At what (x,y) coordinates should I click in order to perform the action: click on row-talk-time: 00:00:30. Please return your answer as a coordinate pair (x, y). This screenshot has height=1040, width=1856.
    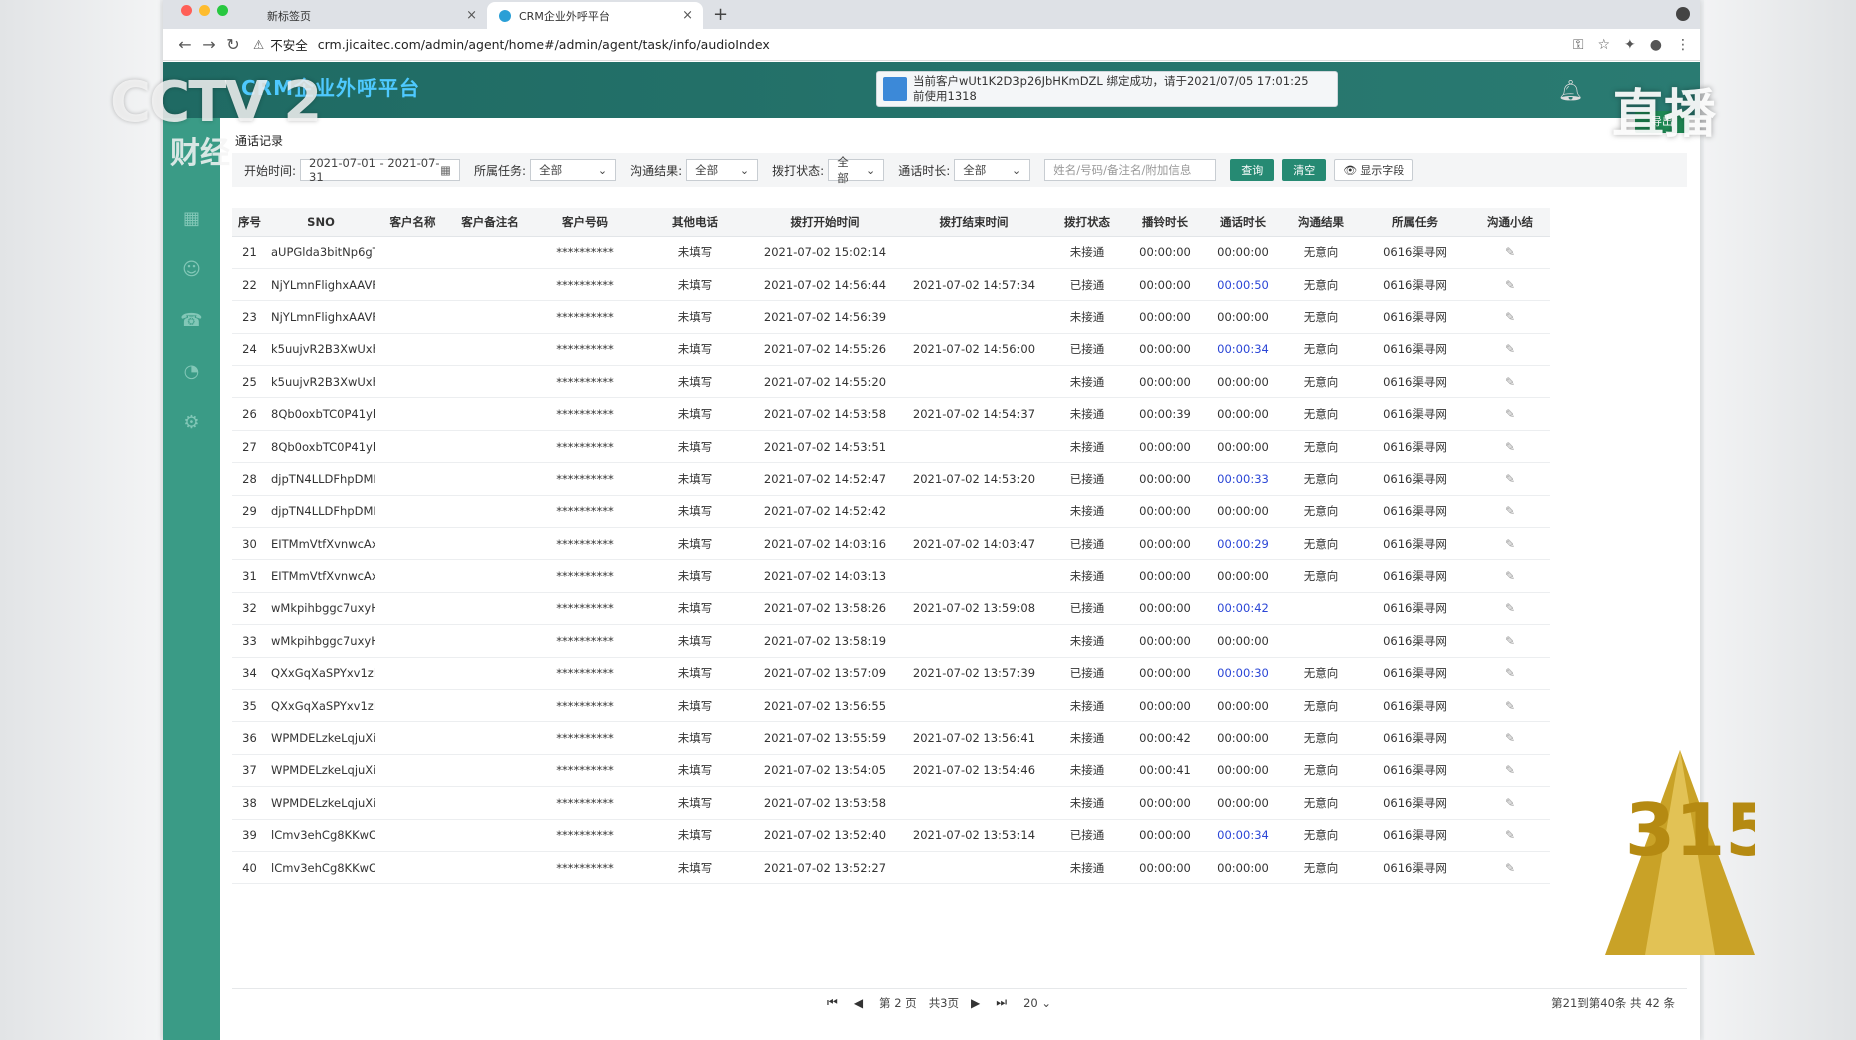
    Looking at the image, I should click on (1243, 673).